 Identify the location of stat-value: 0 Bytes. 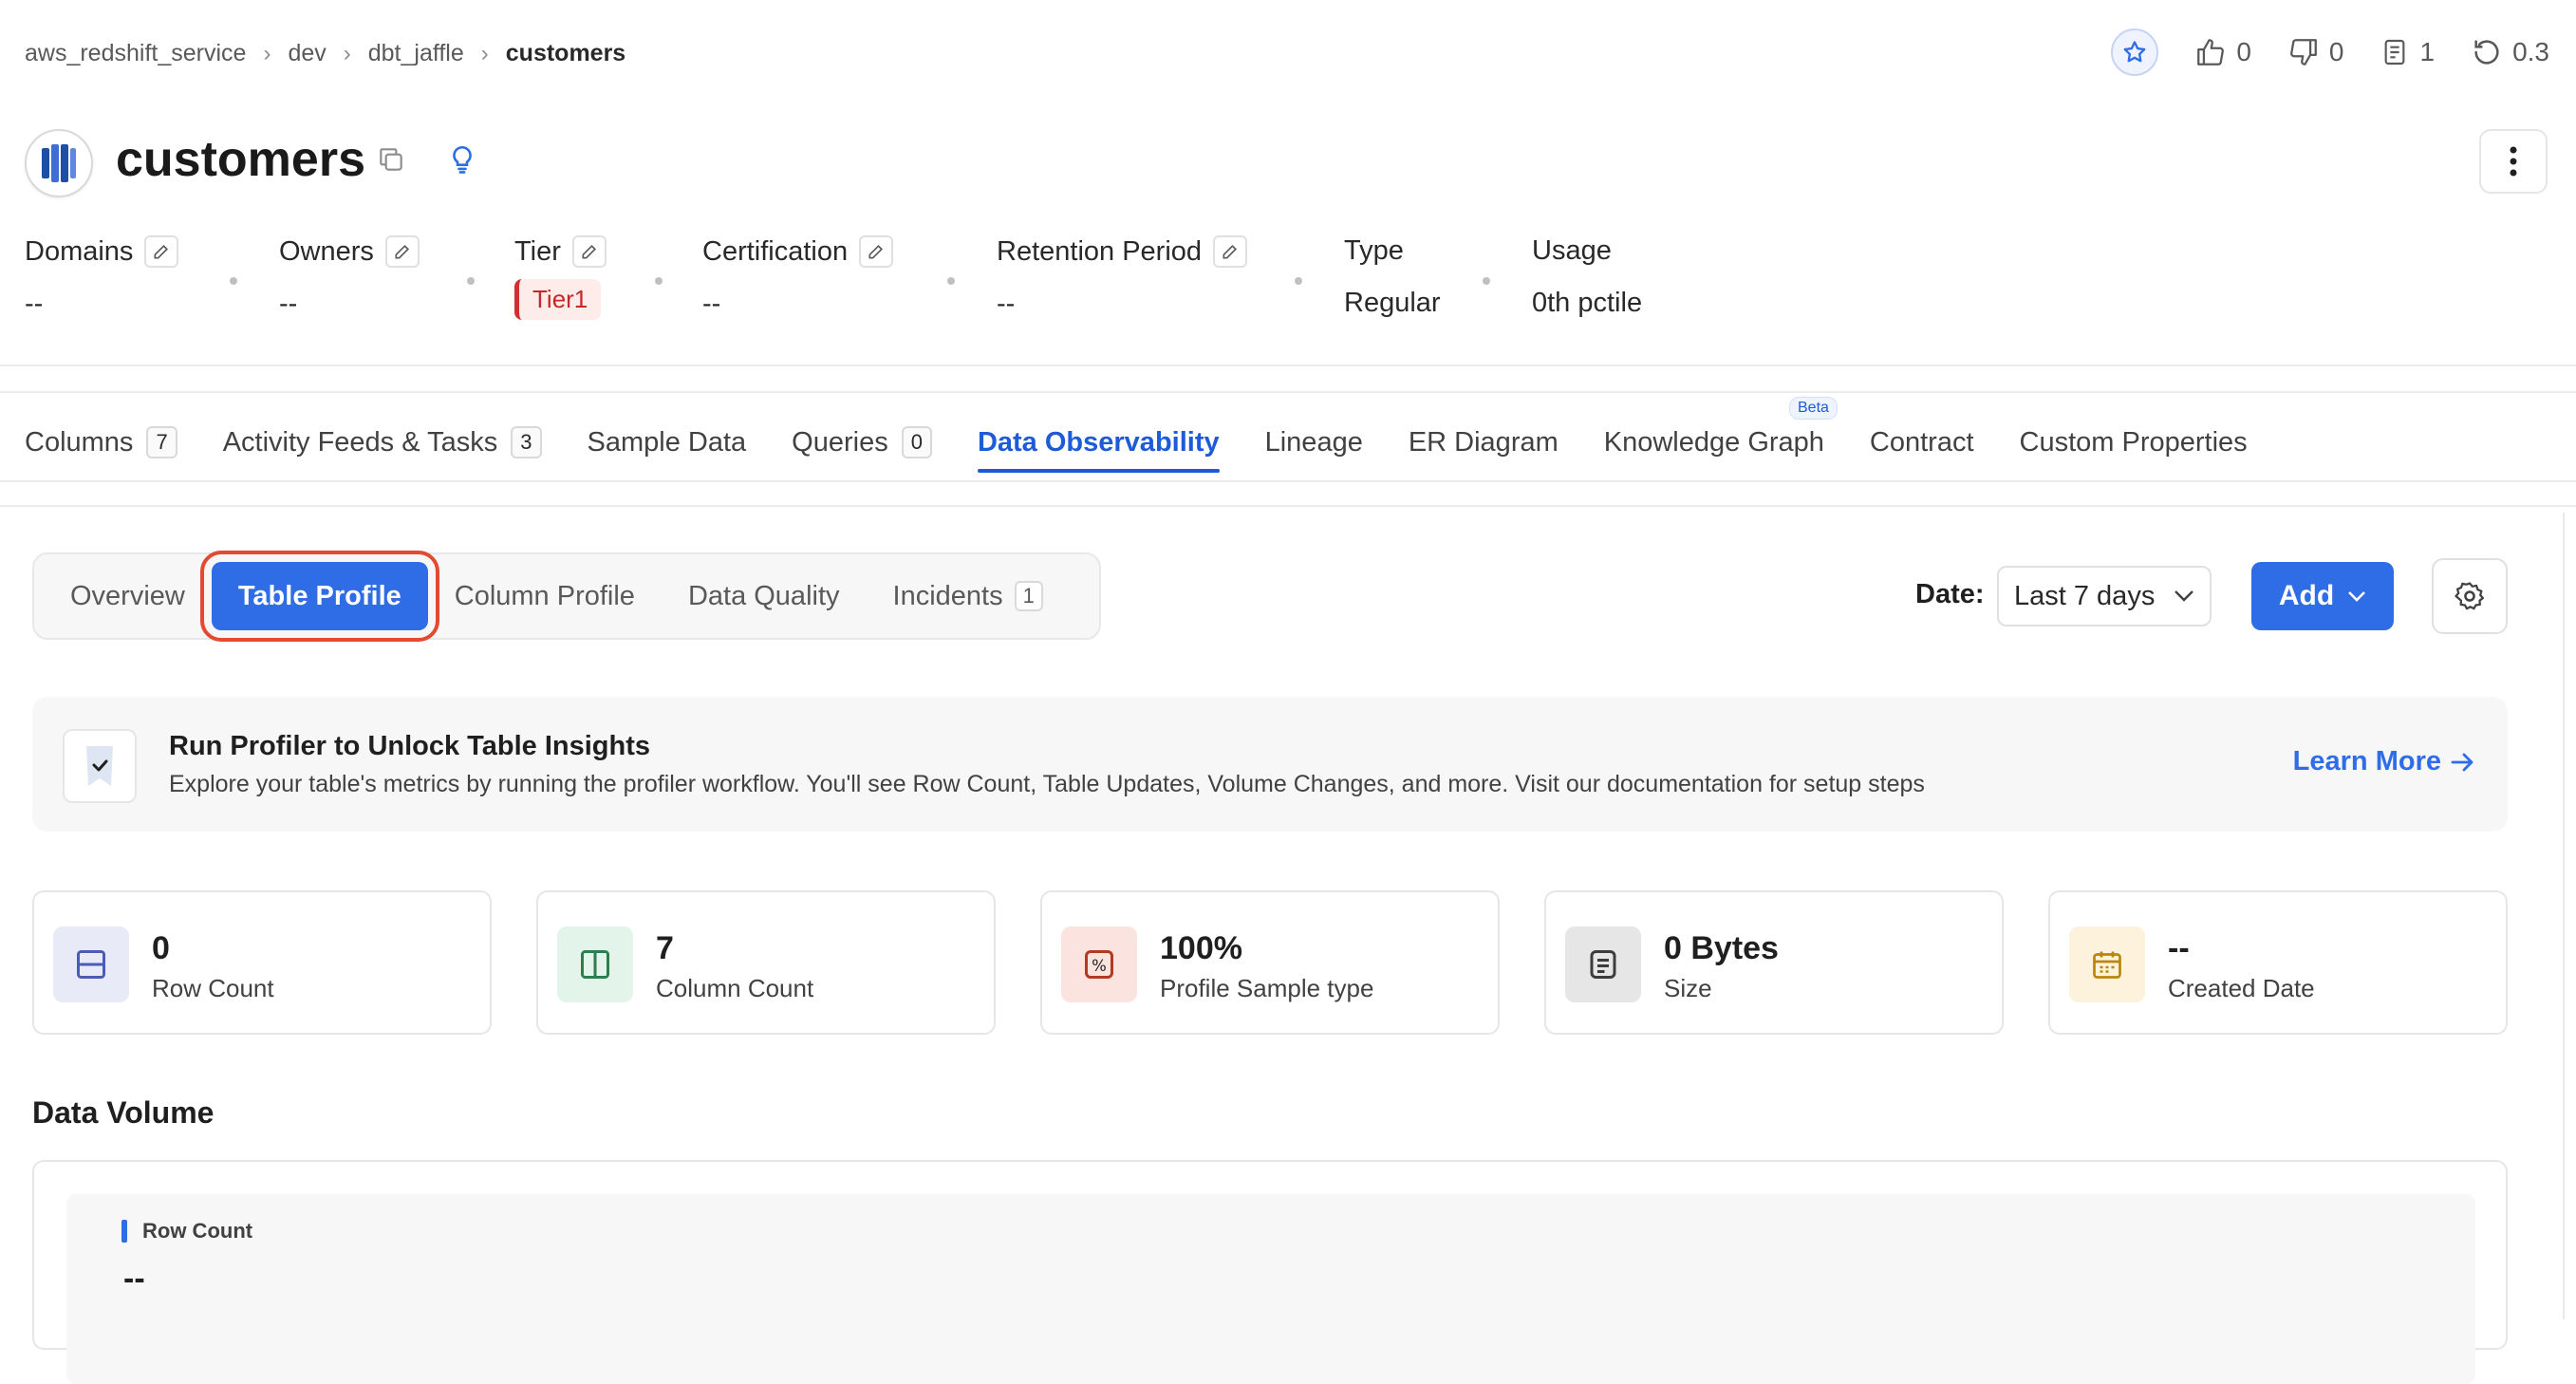
(1722, 948).